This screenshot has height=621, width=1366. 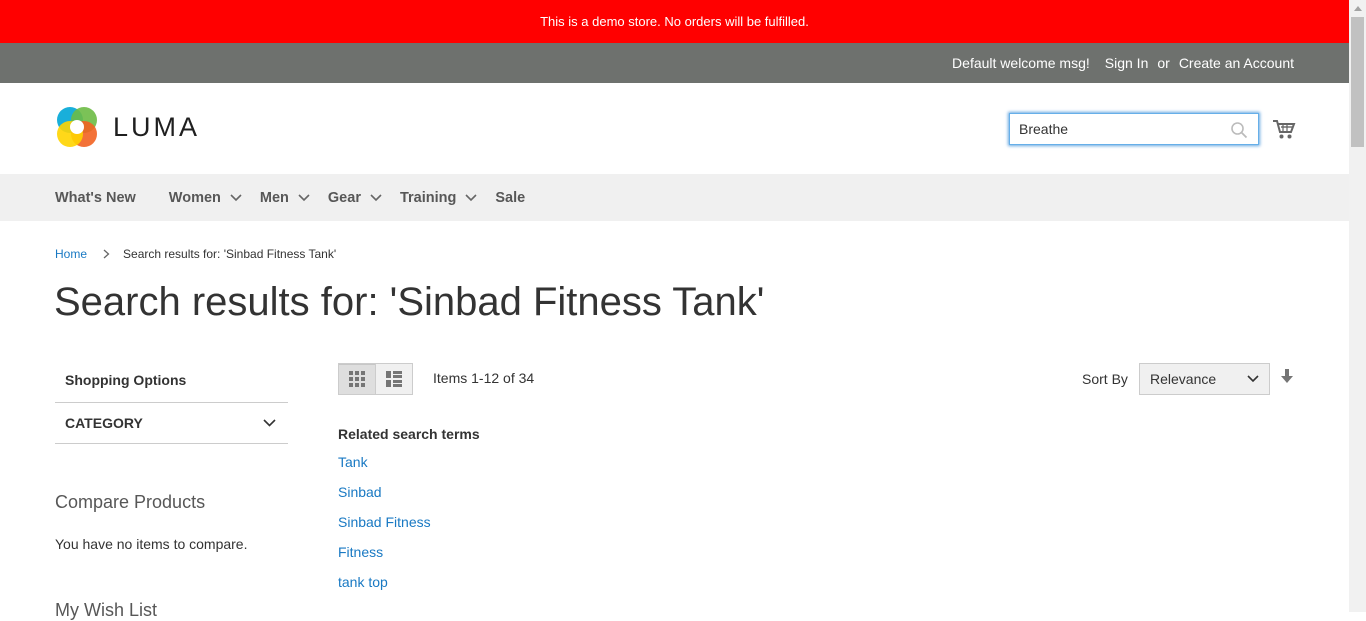 What do you see at coordinates (1357, 8) in the screenshot?
I see `scroll-up-icon` at bounding box center [1357, 8].